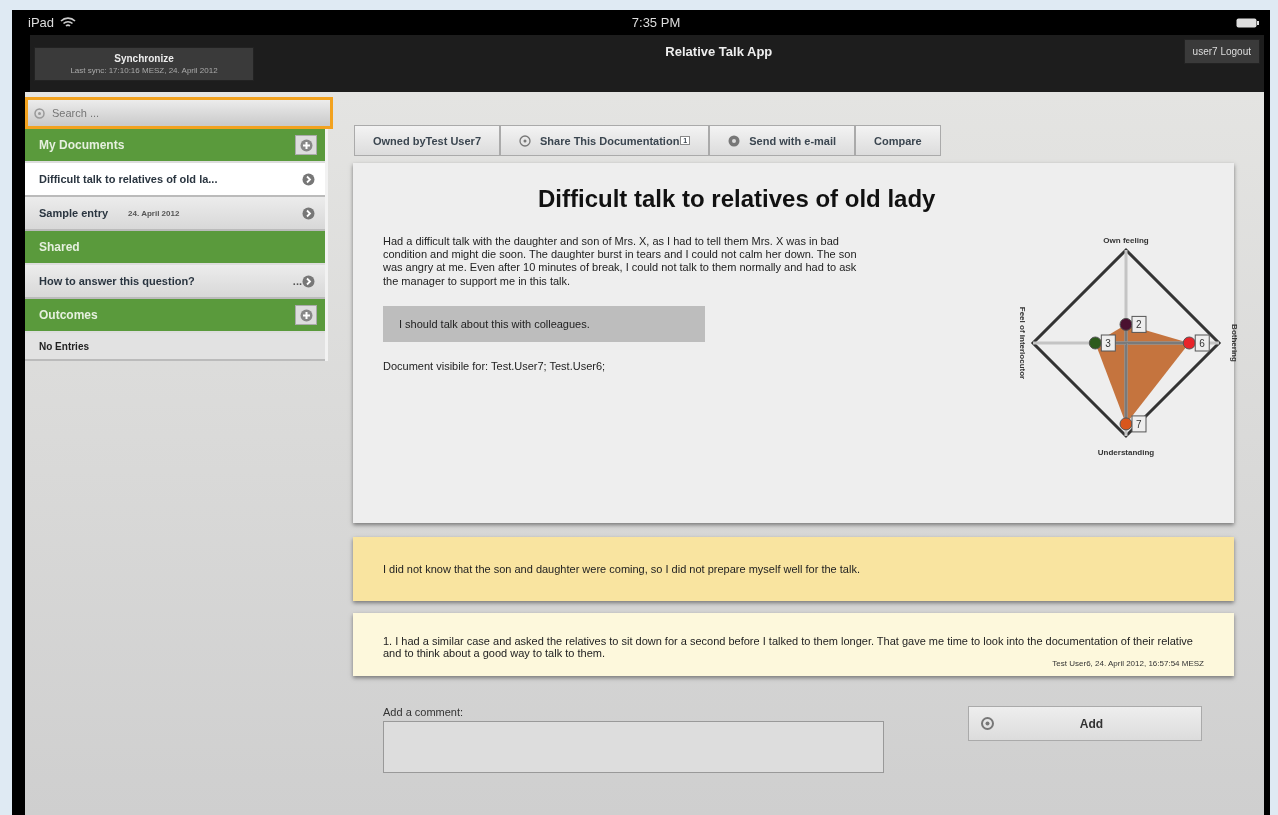 Image resolution: width=1278 pixels, height=815 pixels. I want to click on device-name: iPad, so click(41, 22).